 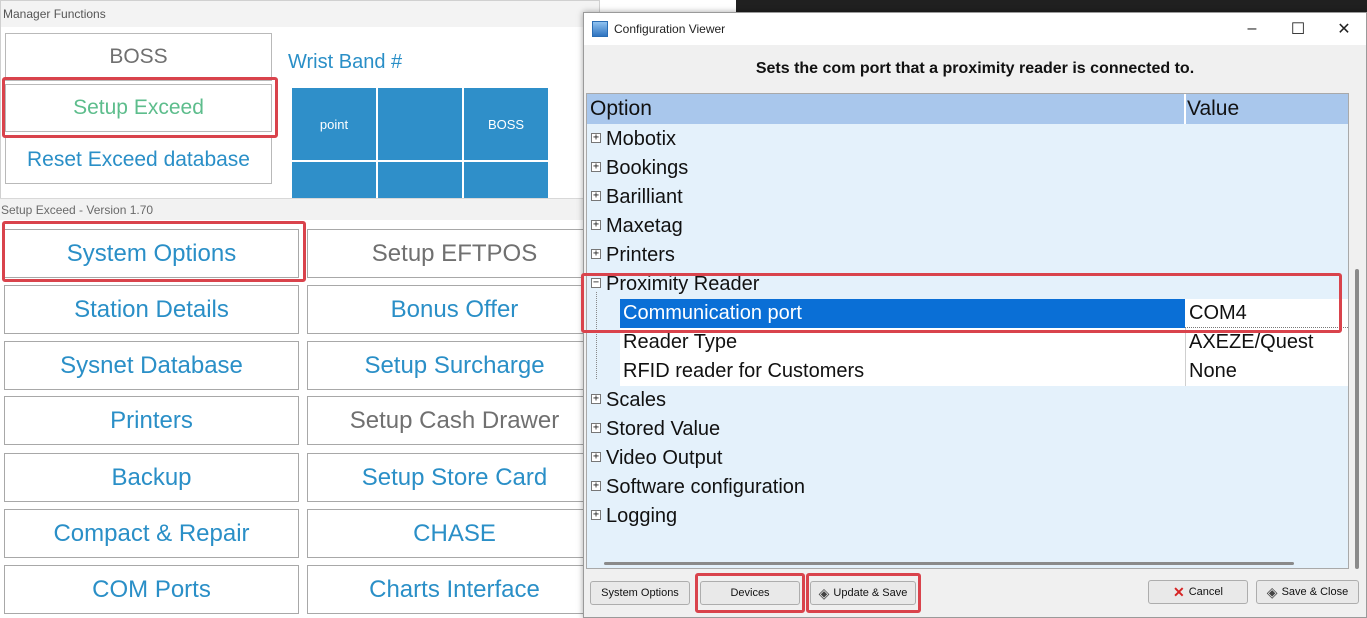 I want to click on system-options-tab-button: System Options, so click(x=640, y=593).